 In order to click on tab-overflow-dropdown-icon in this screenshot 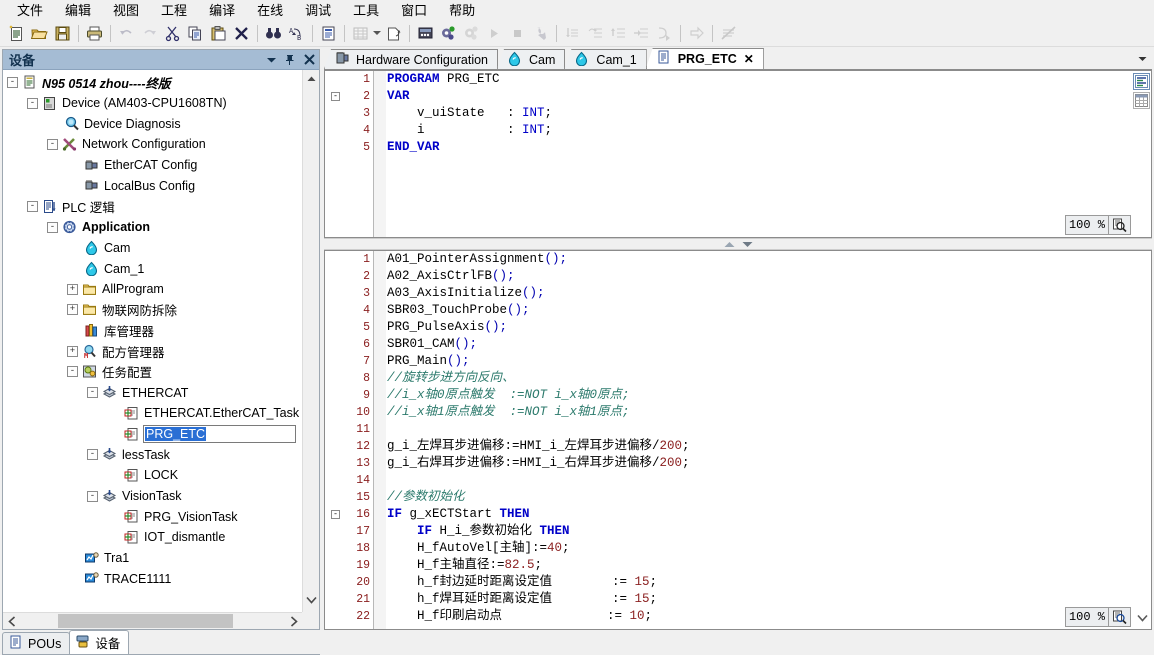, I will do `click(1142, 59)`.